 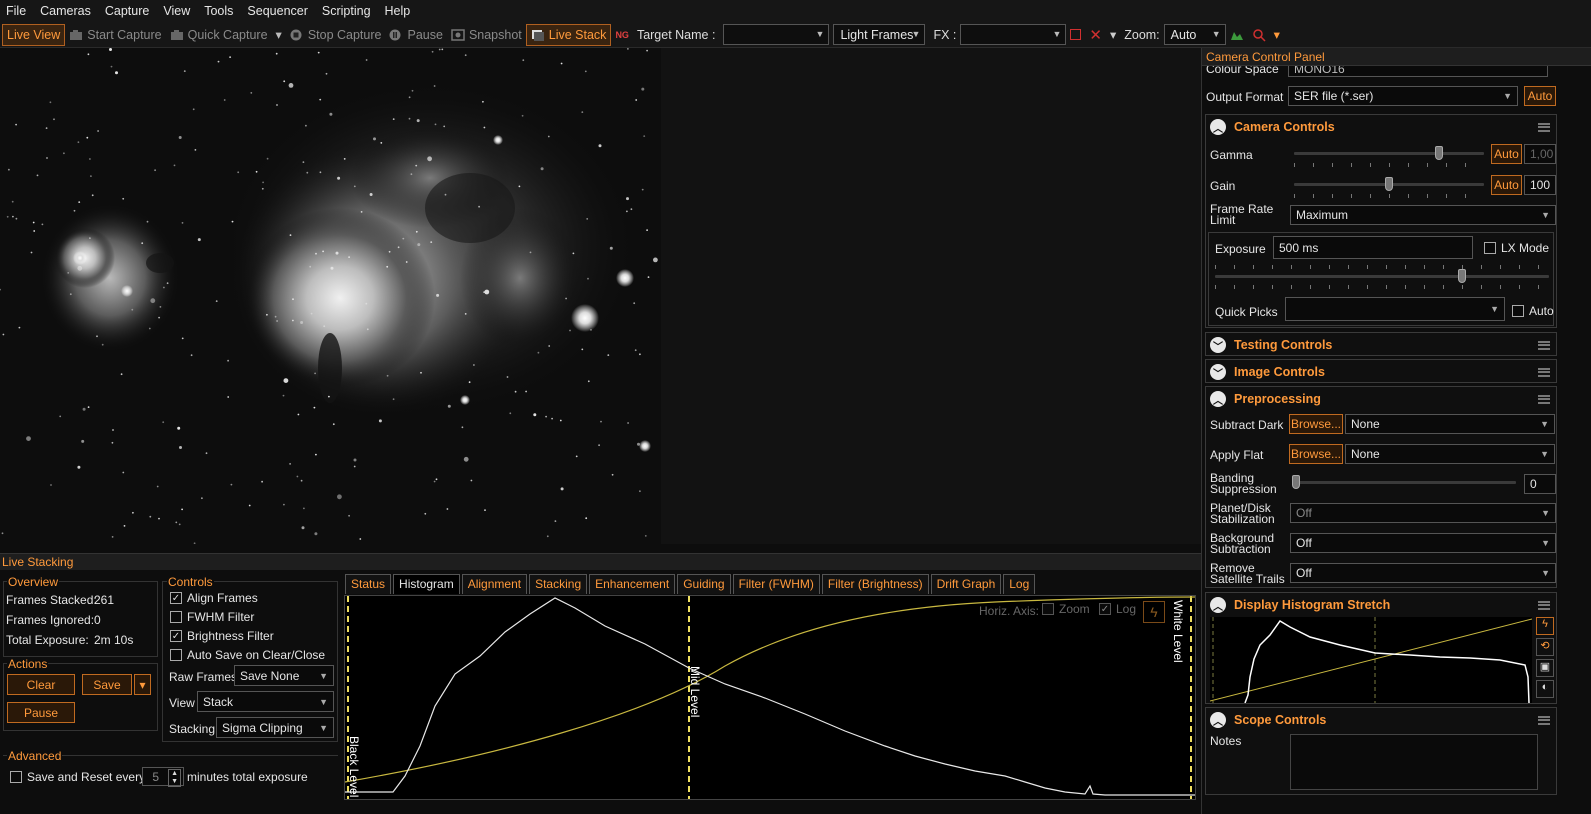 What do you see at coordinates (212, 617) in the screenshot?
I see `fwhm-filter-checkbox: FWHM Filter` at bounding box center [212, 617].